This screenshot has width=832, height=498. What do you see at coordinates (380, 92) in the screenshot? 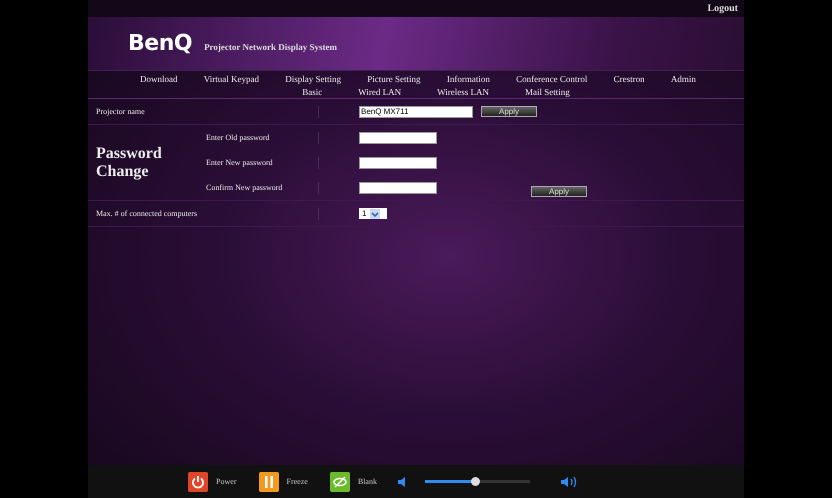
I see `subnav-tab: Wired LAN` at bounding box center [380, 92].